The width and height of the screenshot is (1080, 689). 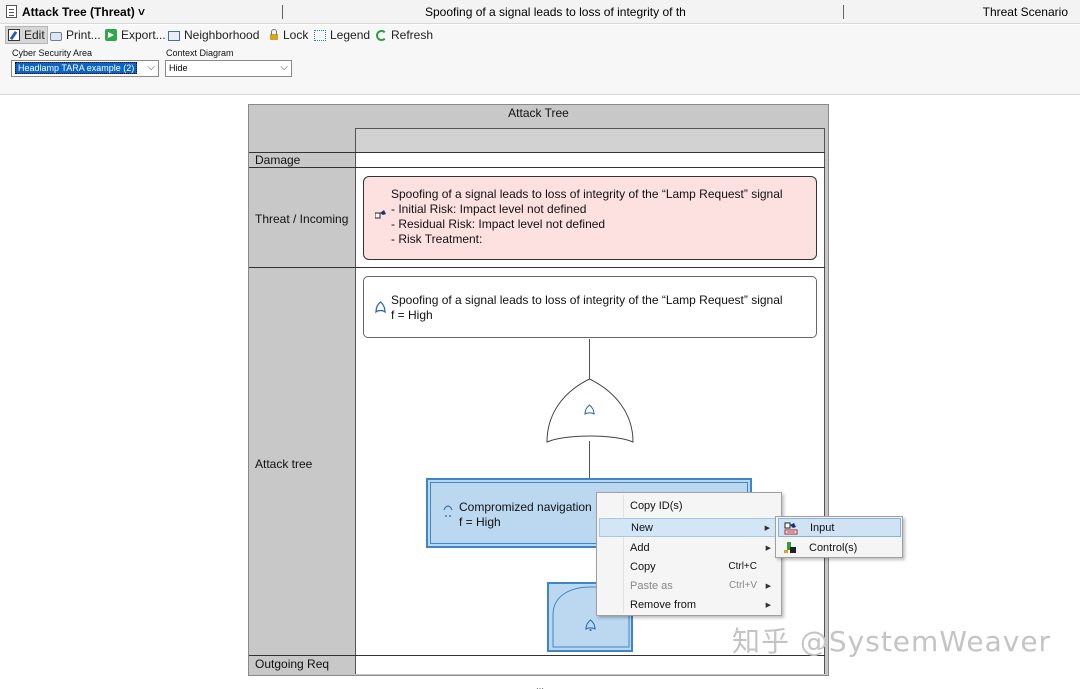 I want to click on submenu-item-label: Input, so click(x=822, y=527).